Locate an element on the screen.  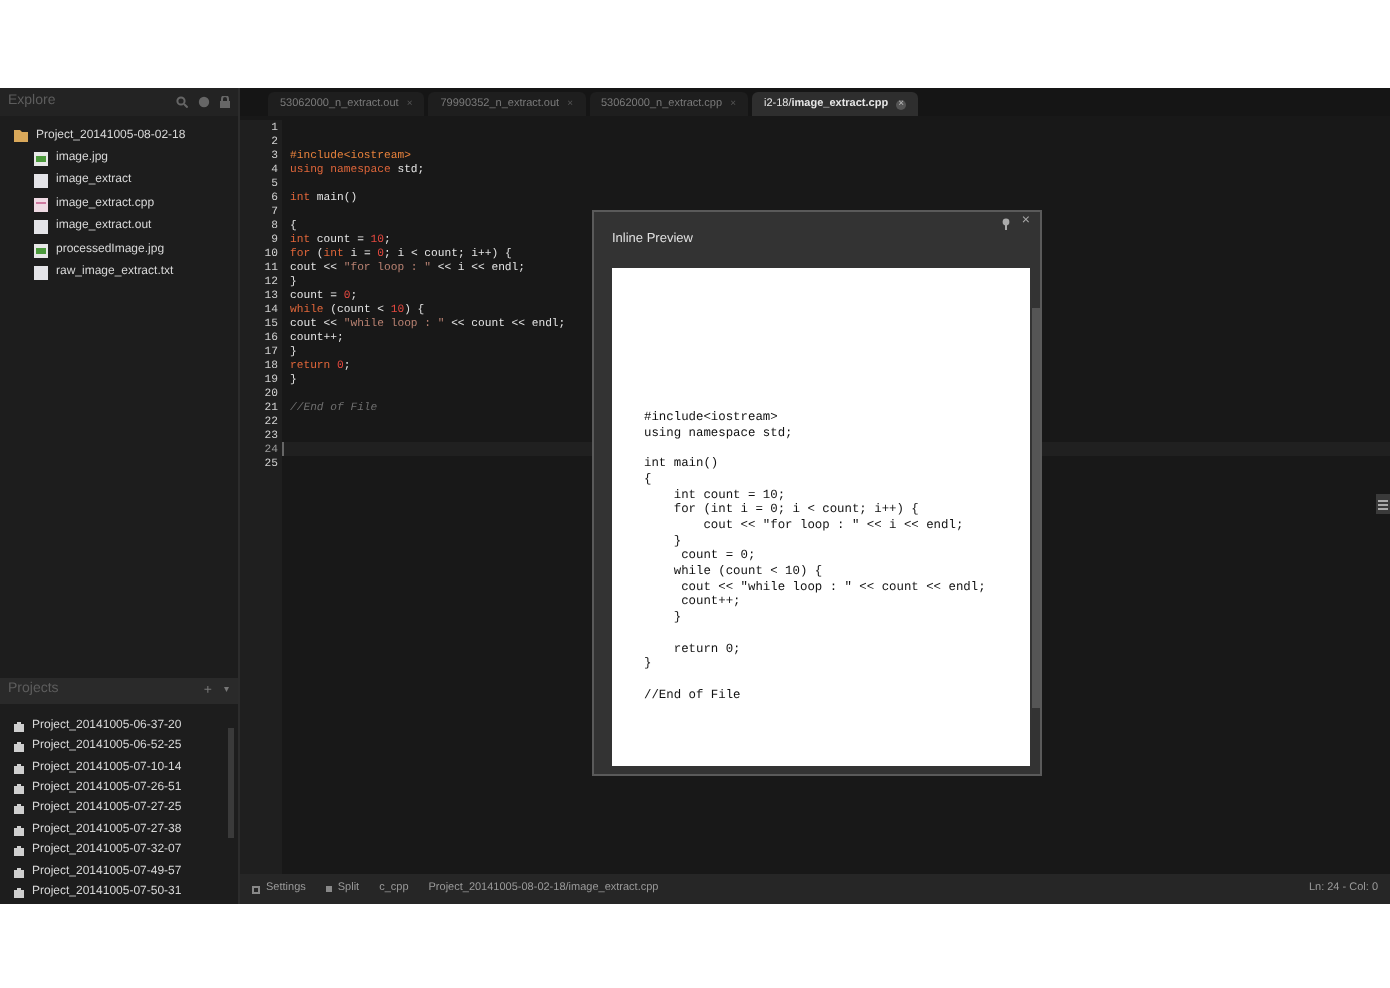
lock-icon is located at coordinates (225, 102).